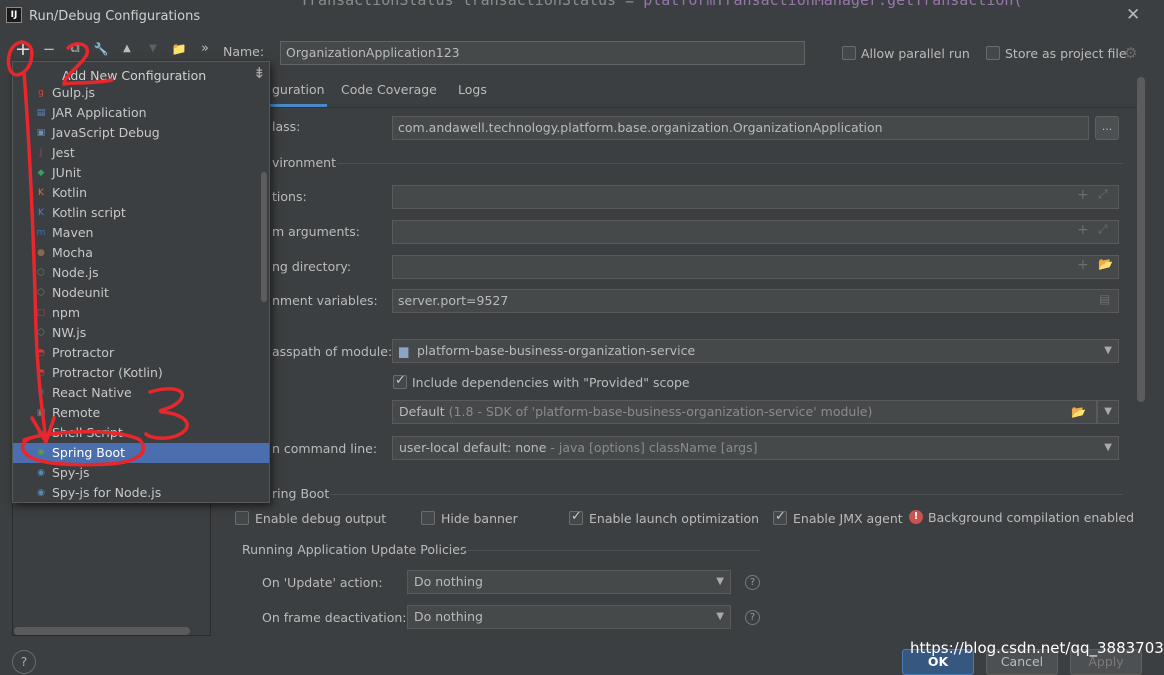 This screenshot has height=675, width=1164. What do you see at coordinates (166, 413) in the screenshot?
I see `annotation-three` at bounding box center [166, 413].